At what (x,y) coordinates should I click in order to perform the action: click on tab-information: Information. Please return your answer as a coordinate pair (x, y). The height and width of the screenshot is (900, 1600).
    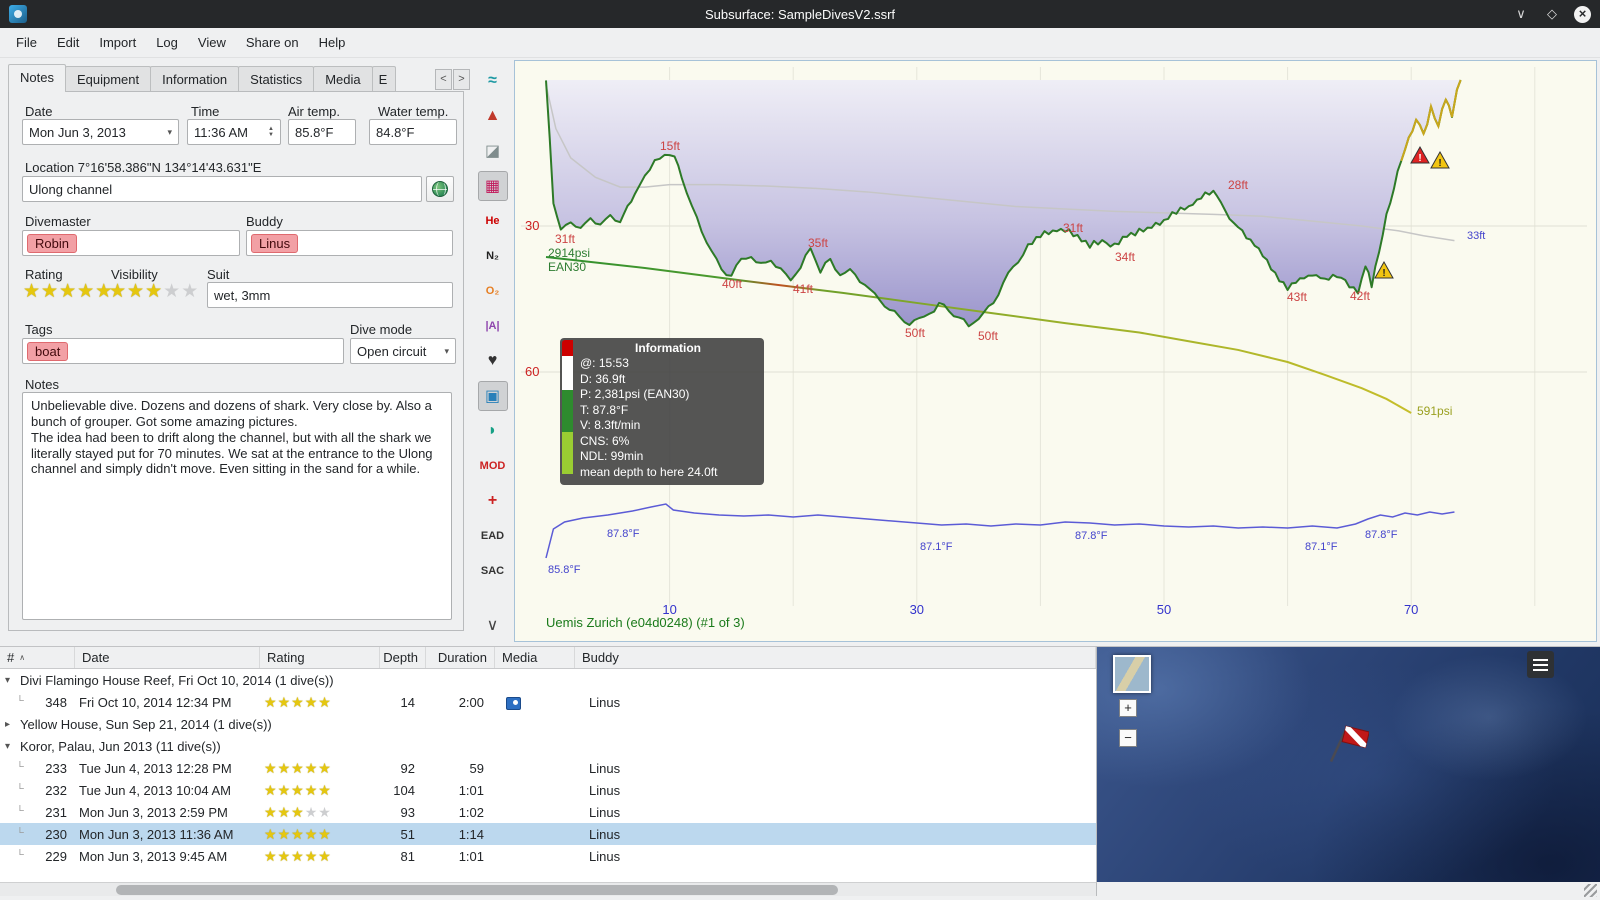
    Looking at the image, I should click on (195, 79).